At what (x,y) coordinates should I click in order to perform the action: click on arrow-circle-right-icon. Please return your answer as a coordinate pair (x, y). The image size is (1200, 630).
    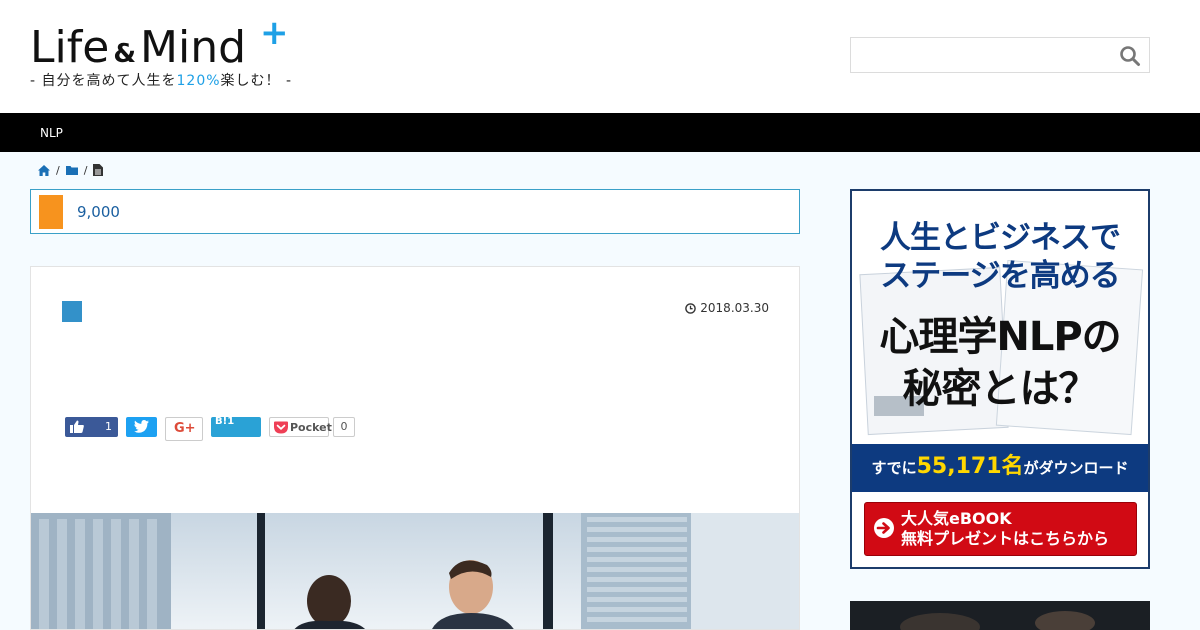
    Looking at the image, I should click on (884, 528).